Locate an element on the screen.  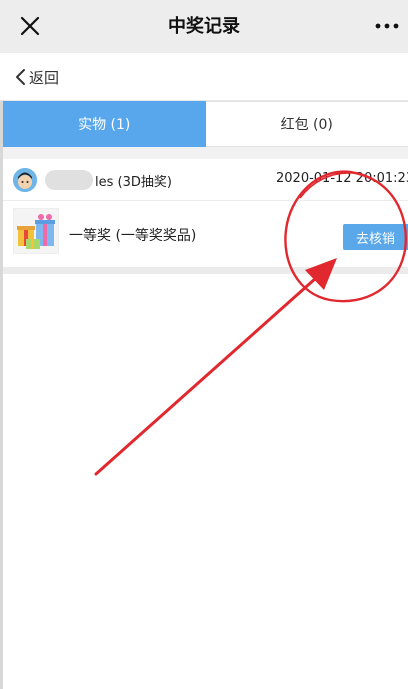
tab-red-envelopes: 红包 (0) is located at coordinates (306, 124).